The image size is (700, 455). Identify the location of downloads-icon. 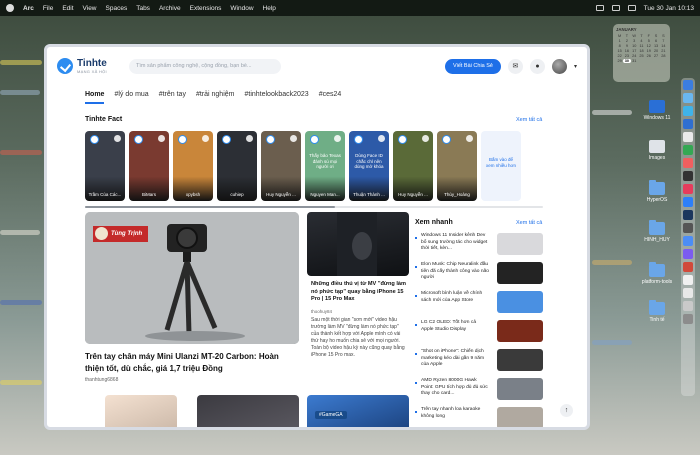
(688, 306).